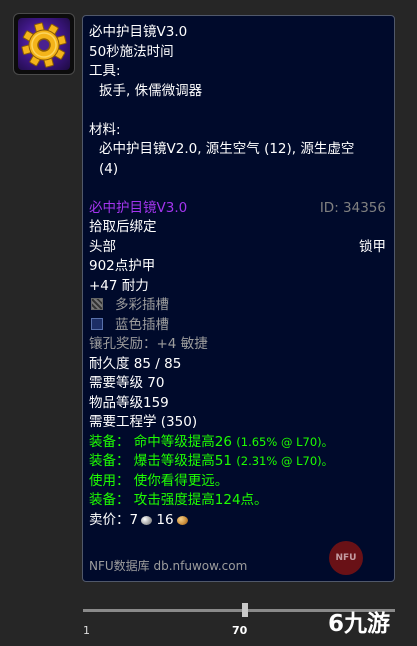 This screenshot has height=646, width=417. What do you see at coordinates (285, 441) in the screenshot?
I see `equip-effect-hit-note: (1.65% @ L70)。` at bounding box center [285, 441].